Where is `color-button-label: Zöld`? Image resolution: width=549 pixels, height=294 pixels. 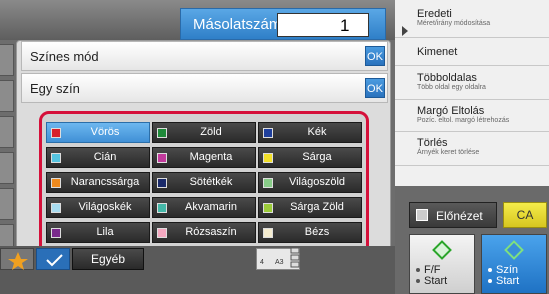 color-button-label: Zöld is located at coordinates (211, 132).